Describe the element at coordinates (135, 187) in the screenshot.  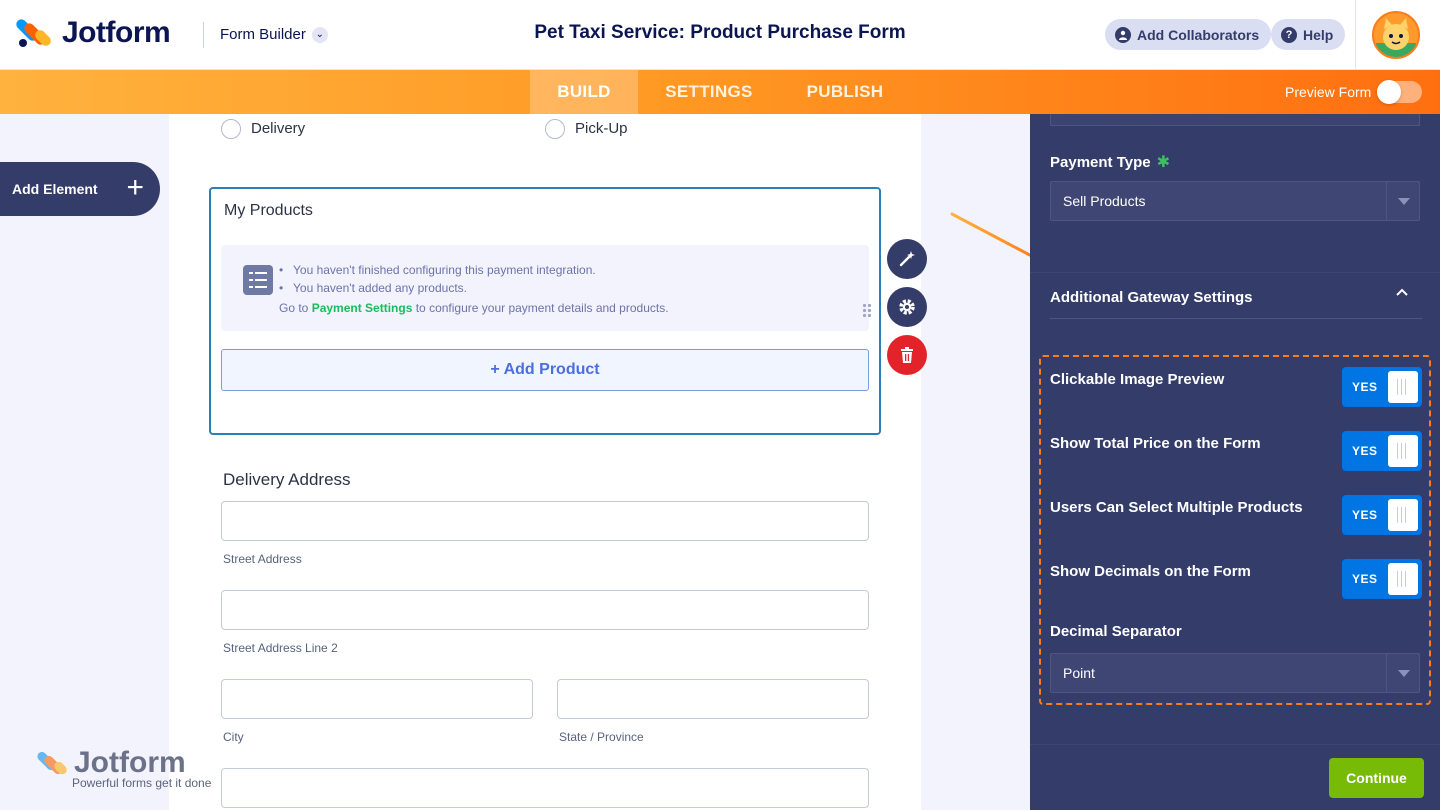
I see `plus-icon: +` at that location.